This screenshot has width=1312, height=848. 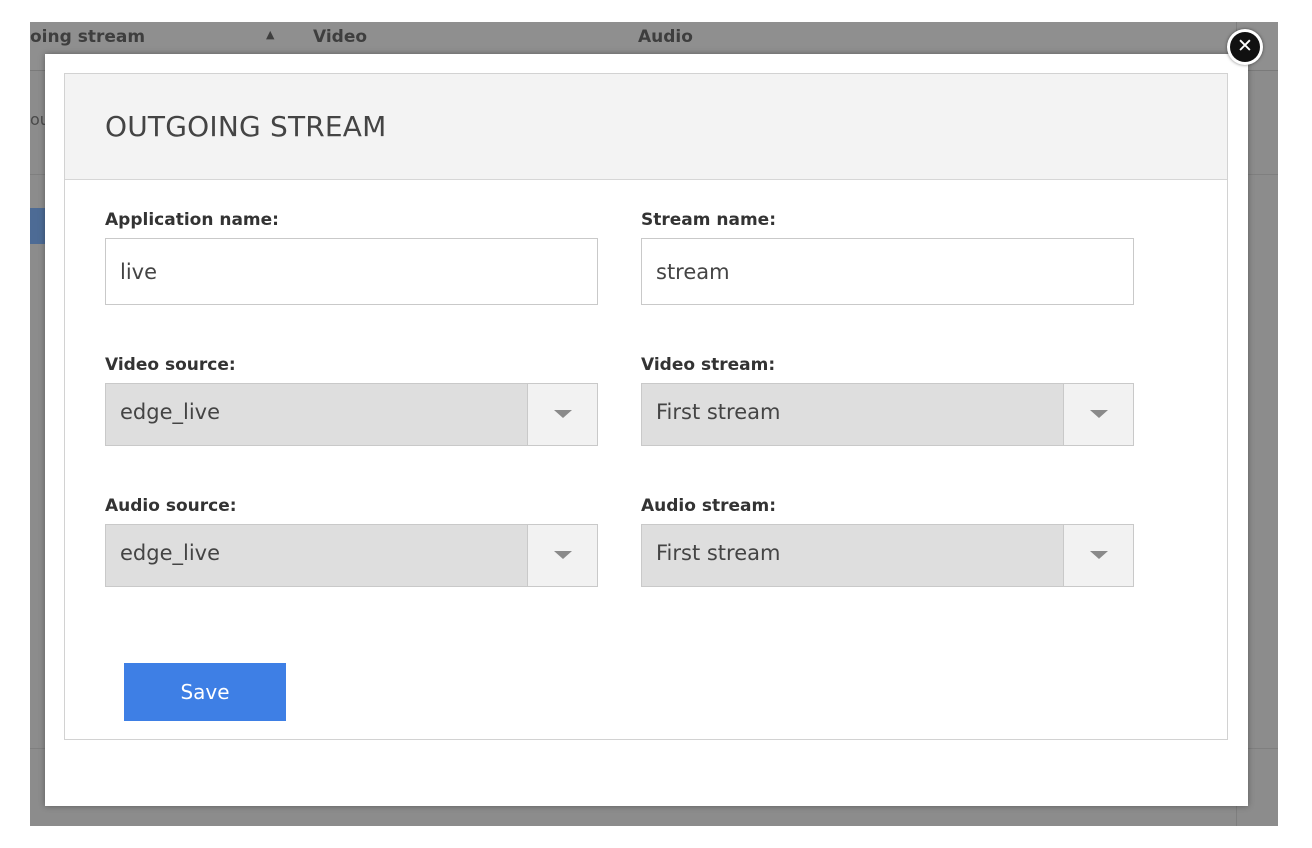 What do you see at coordinates (718, 553) in the screenshot?
I see `audio-stream-value: First stream` at bounding box center [718, 553].